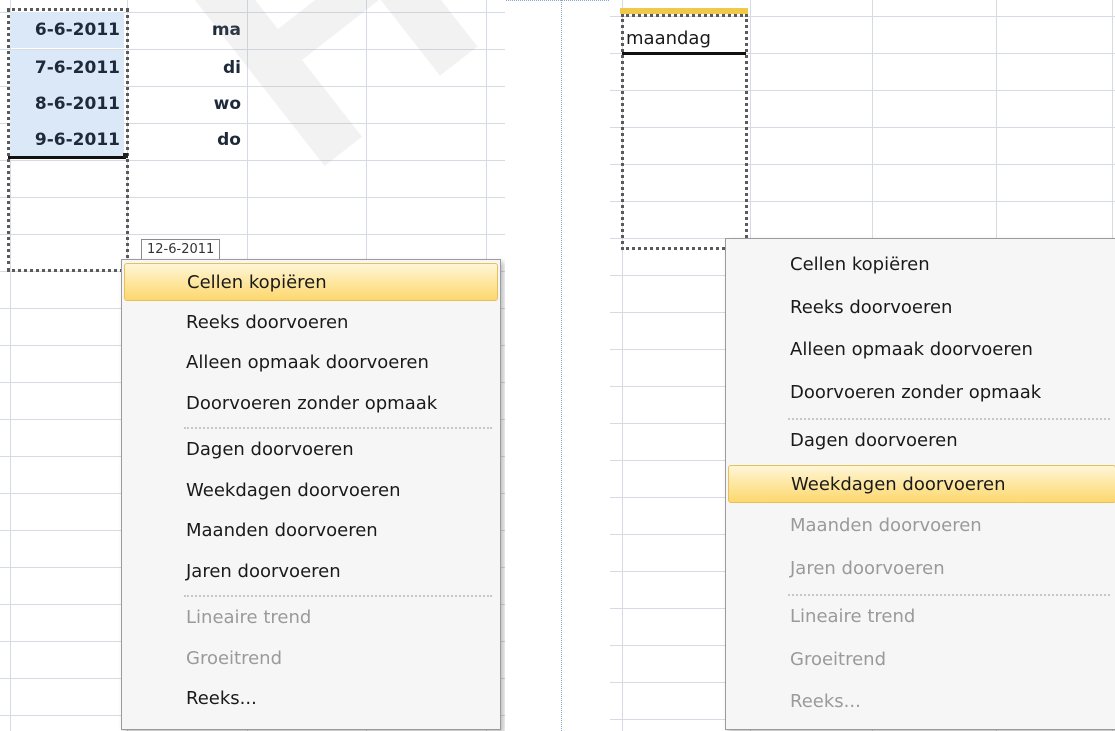  Describe the element at coordinates (187, 68) in the screenshot. I see `day-cell: di` at that location.